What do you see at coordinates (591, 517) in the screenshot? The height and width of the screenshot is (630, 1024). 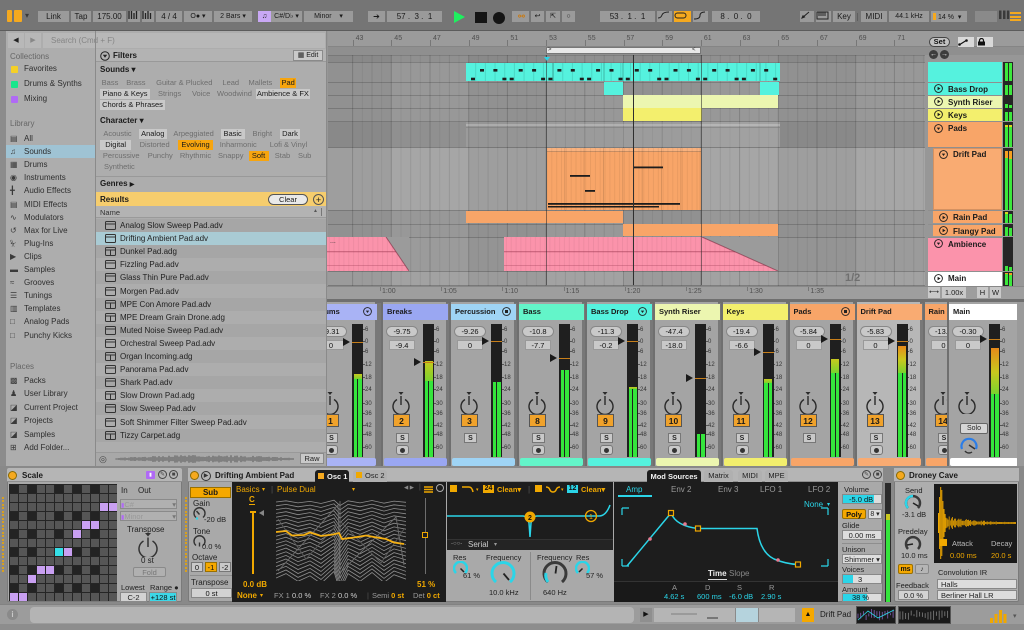 I see `svg-text: 1` at bounding box center [591, 517].